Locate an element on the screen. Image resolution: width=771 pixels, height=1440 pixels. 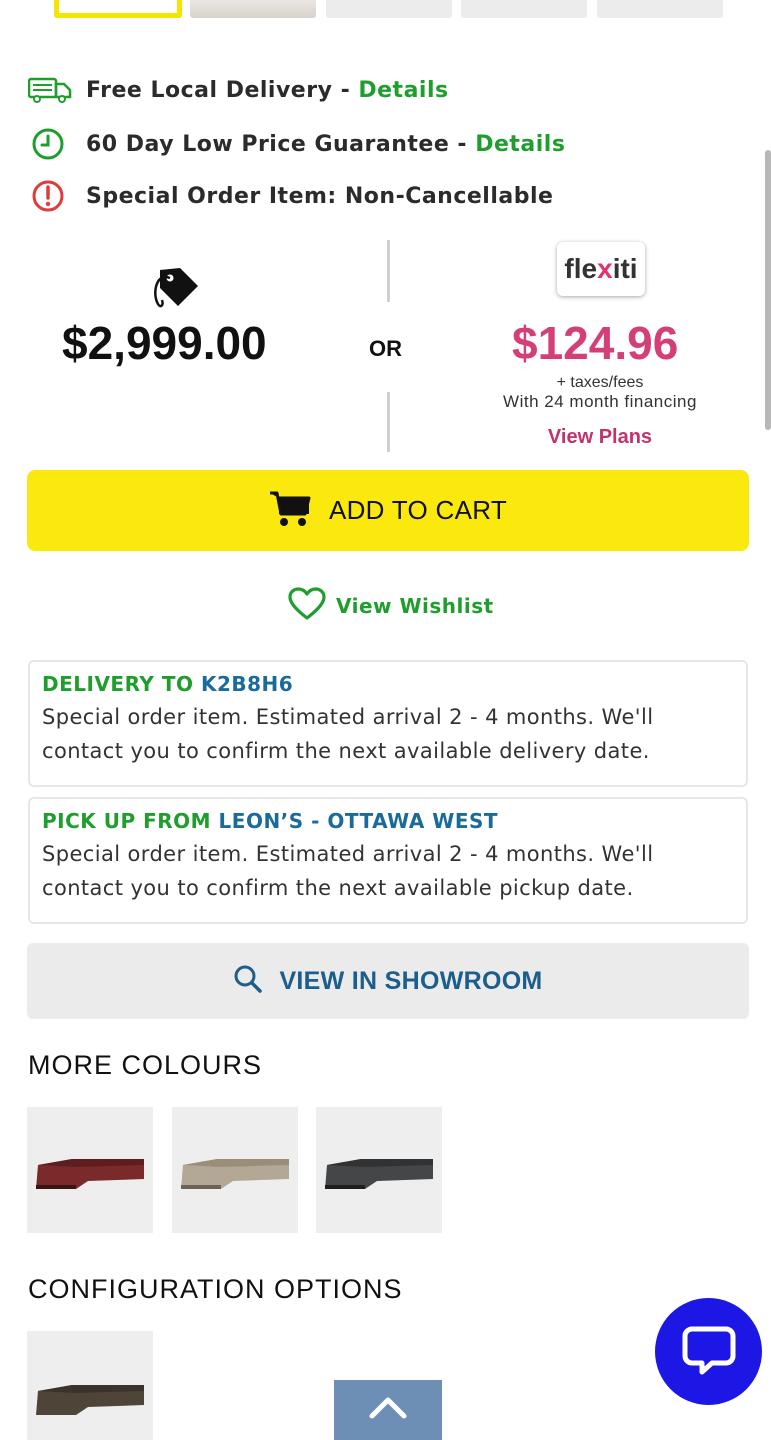
product-thumbnail-strip is located at coordinates (385, 10).